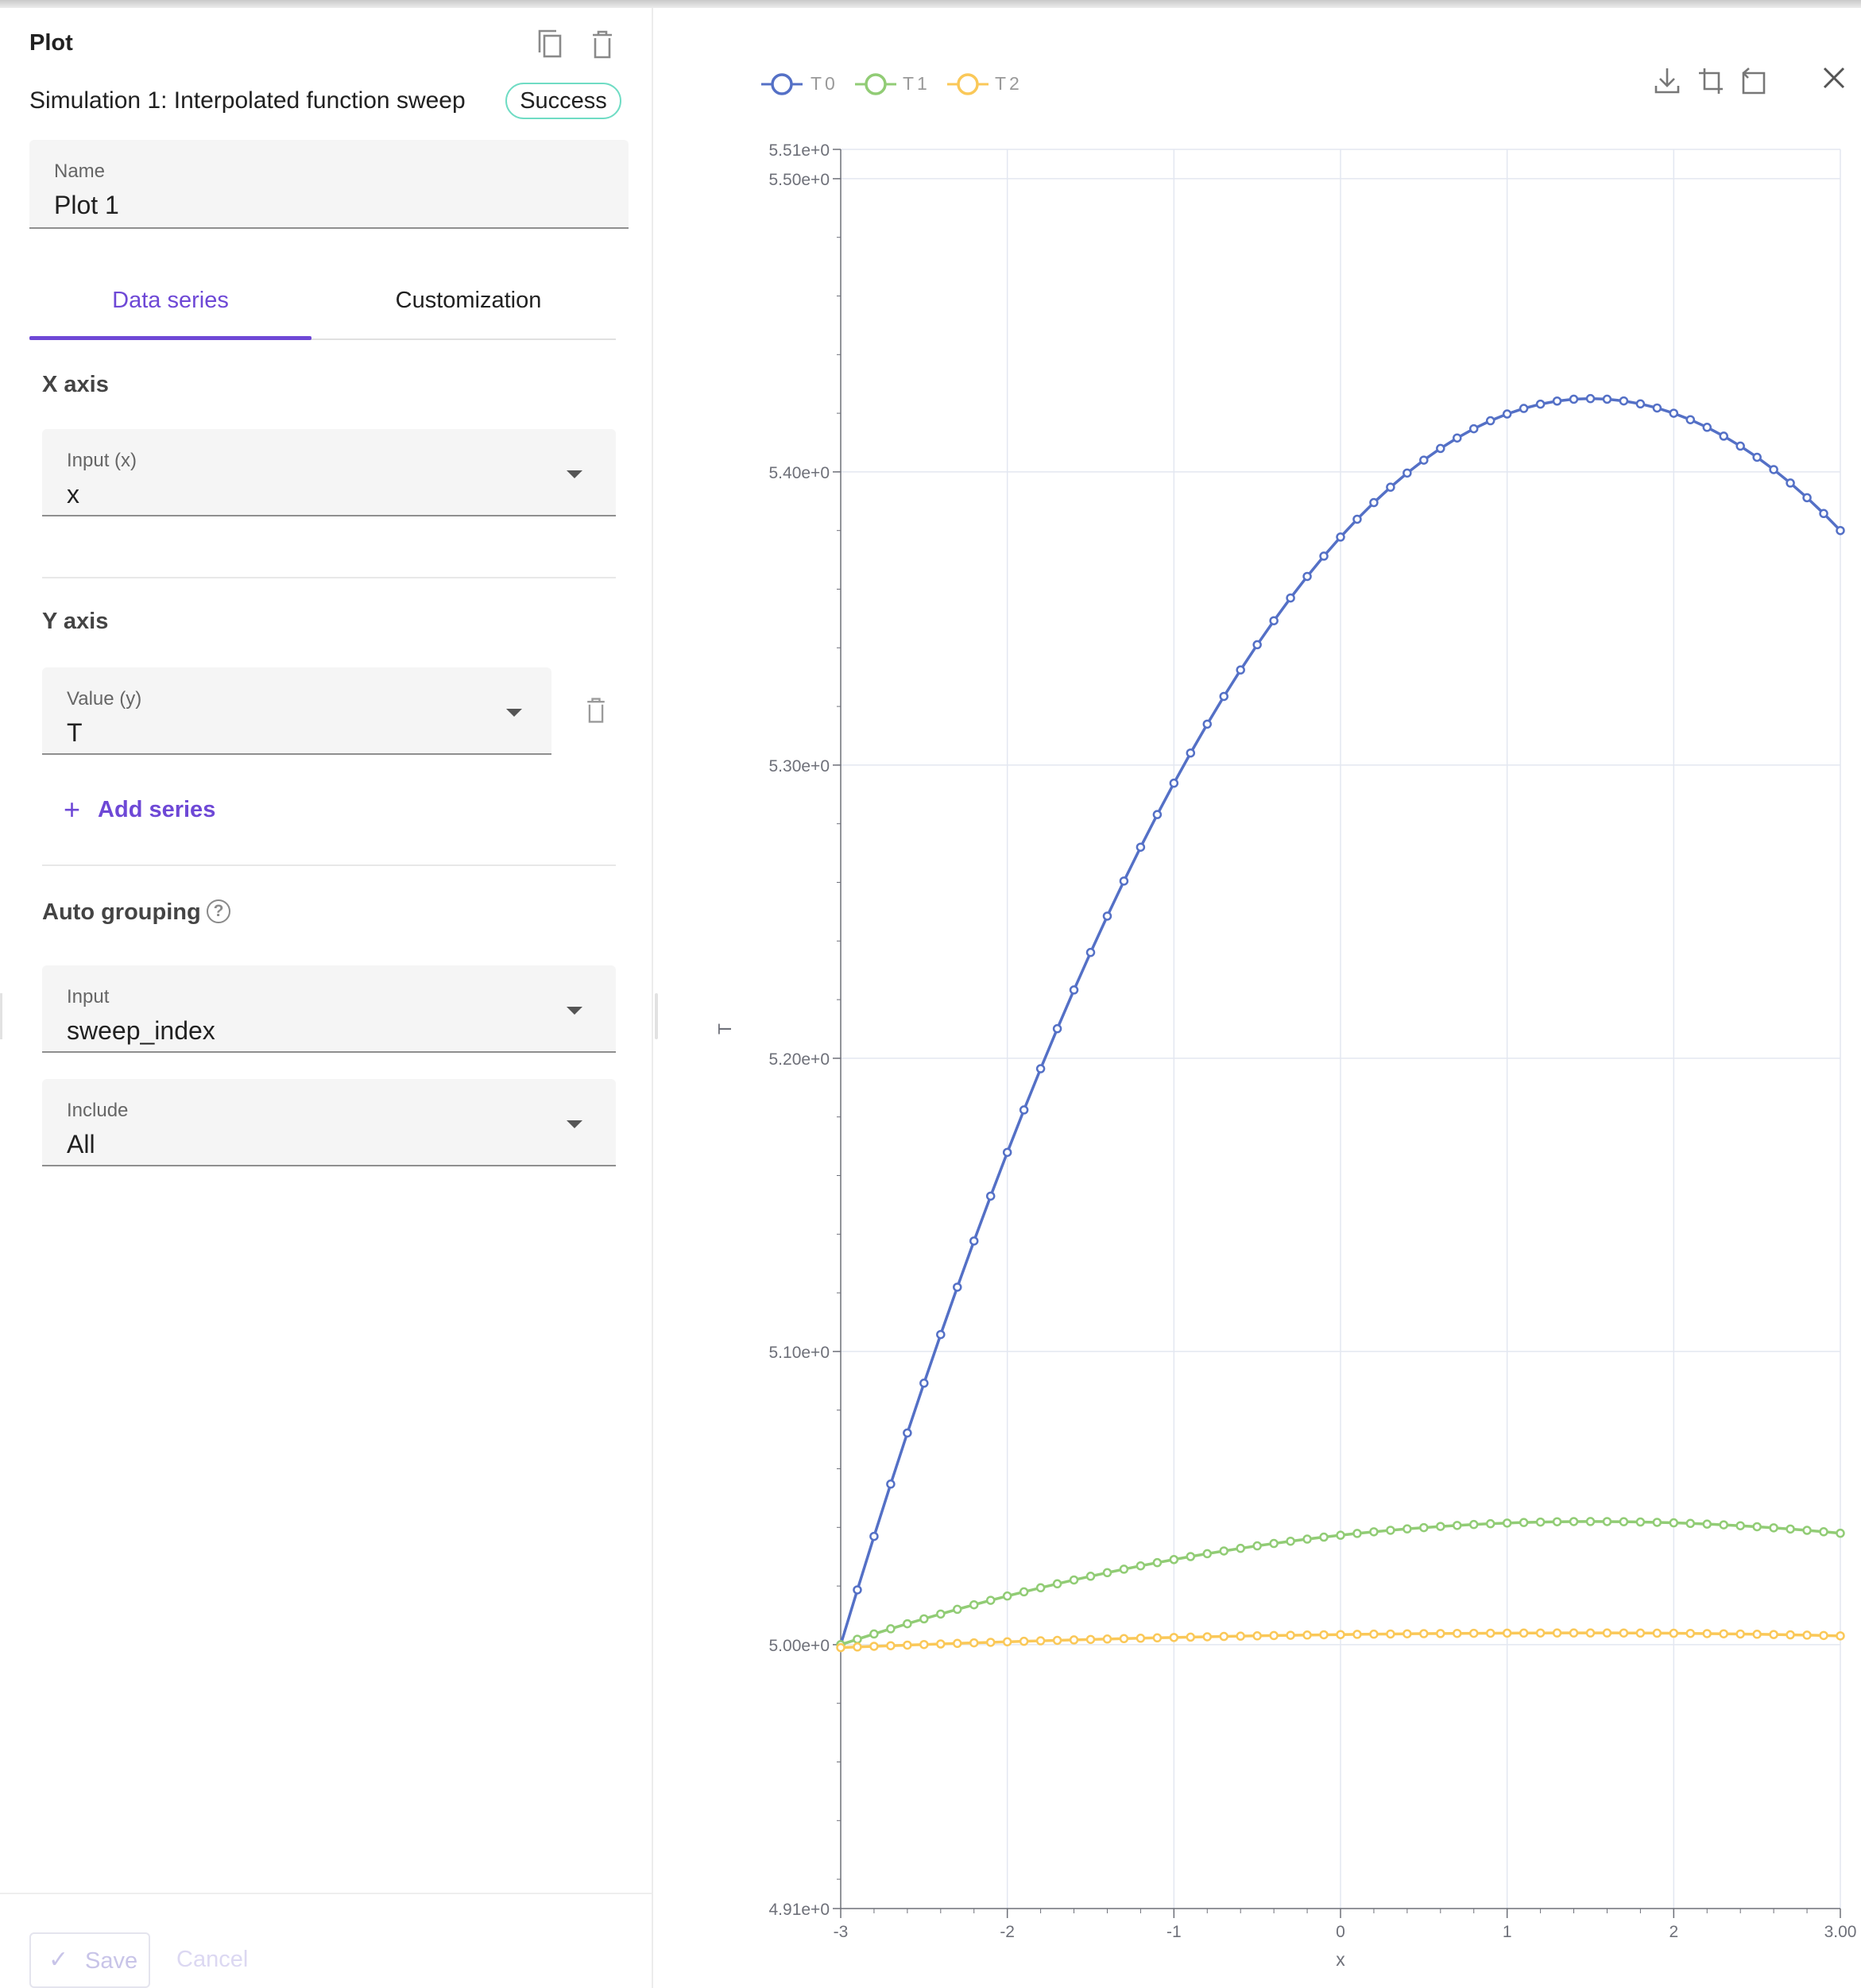 The image size is (1861, 1988). What do you see at coordinates (170, 301) in the screenshot?
I see `tab-data-series: Data series` at bounding box center [170, 301].